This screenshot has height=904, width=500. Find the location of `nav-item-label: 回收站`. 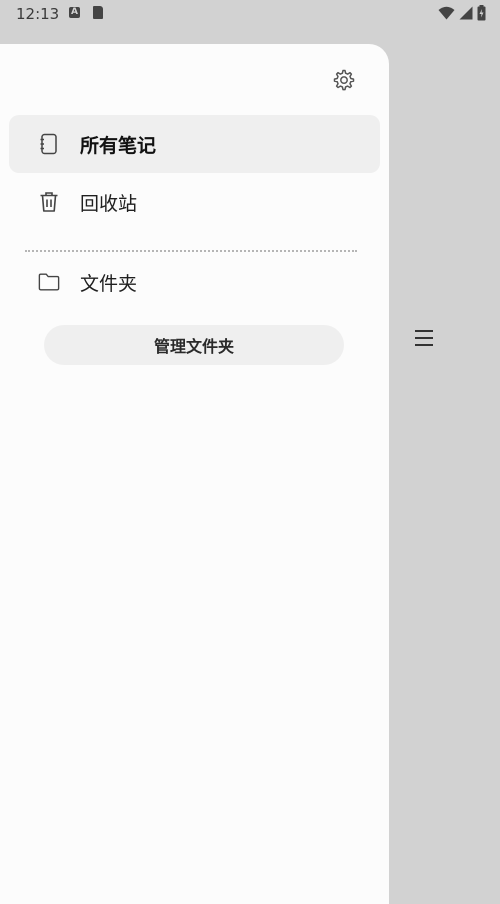

nav-item-label: 回收站 is located at coordinates (109, 203).